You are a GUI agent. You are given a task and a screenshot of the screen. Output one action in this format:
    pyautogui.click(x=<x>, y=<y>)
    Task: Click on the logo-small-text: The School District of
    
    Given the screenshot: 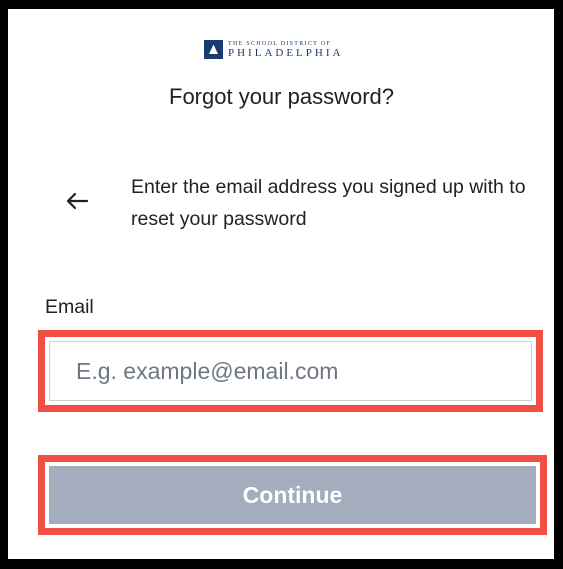 What is the action you would take?
    pyautogui.click(x=280, y=43)
    